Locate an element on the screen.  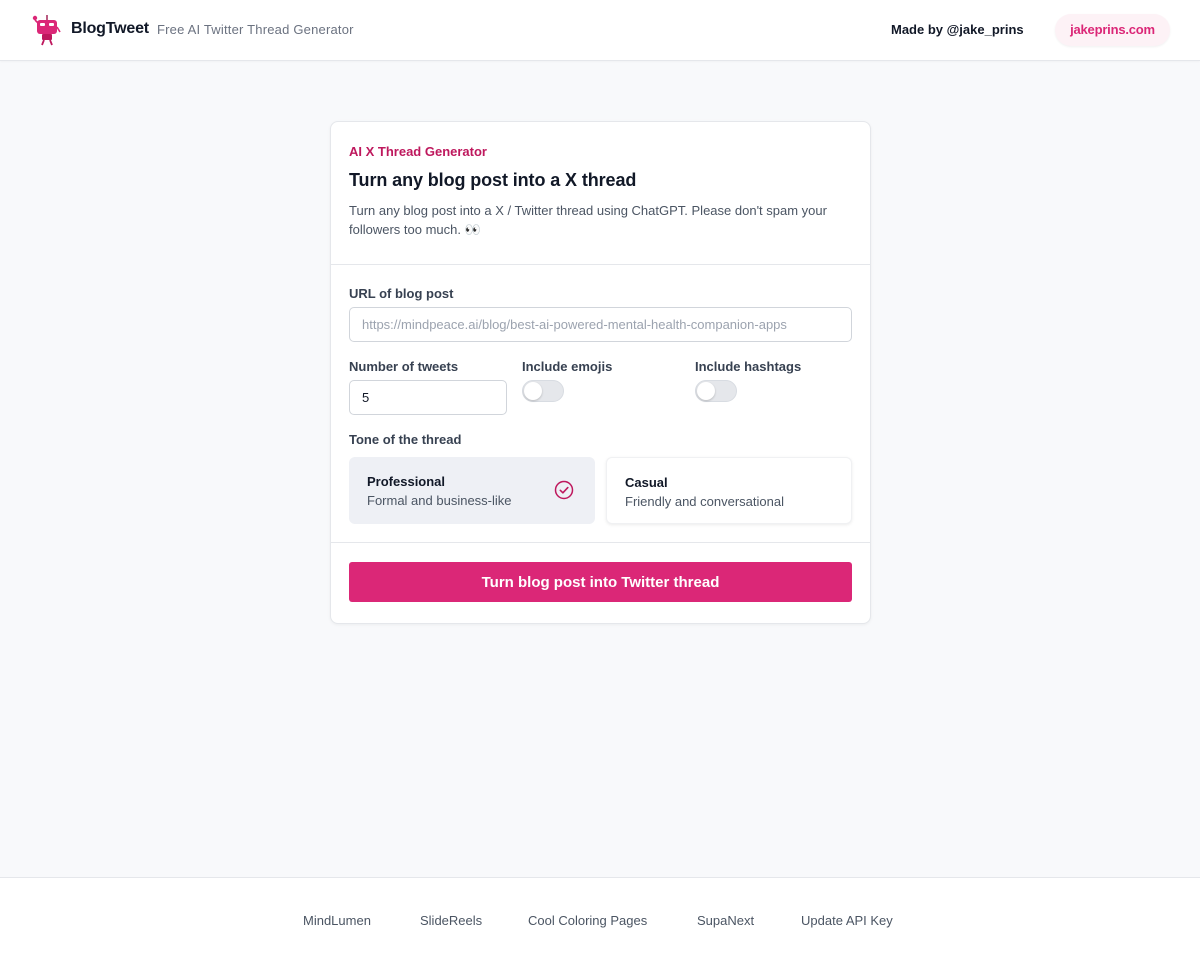
url-label: URL of blog post is located at coordinates (401, 293).